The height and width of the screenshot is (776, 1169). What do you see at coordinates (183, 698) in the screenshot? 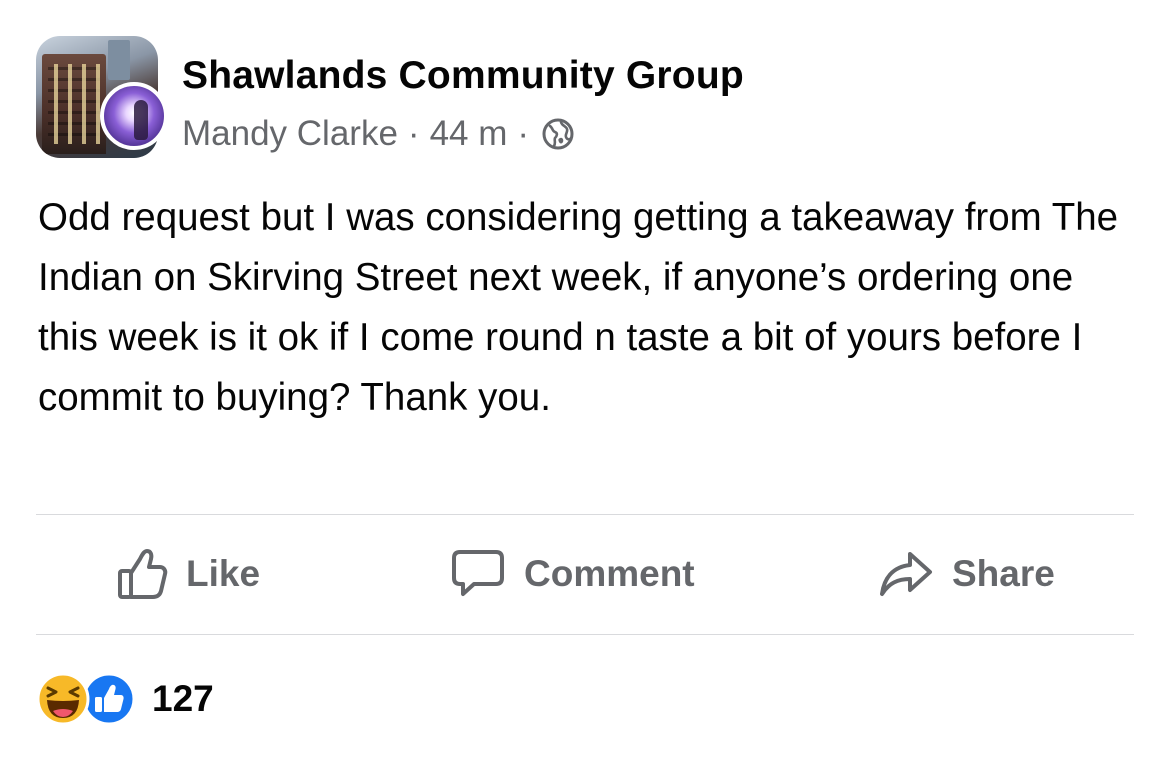
I see `reaction-count: 127` at bounding box center [183, 698].